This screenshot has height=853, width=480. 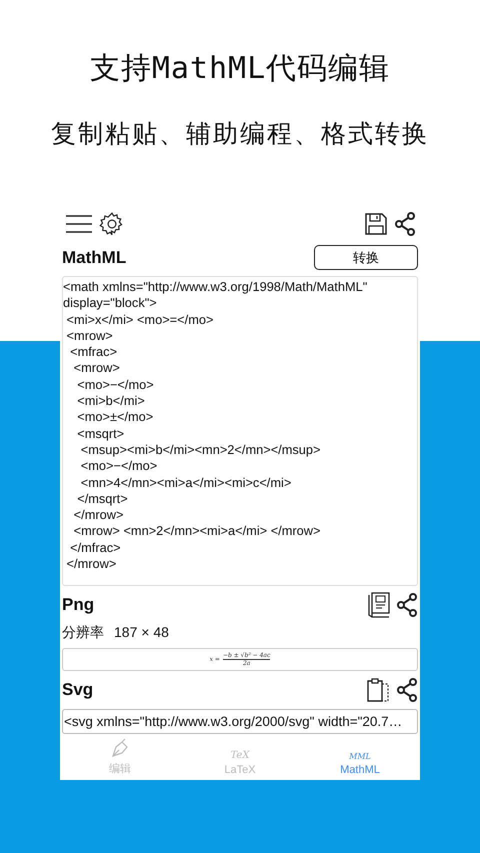 I want to click on code-line: <mfrac>, so click(x=93, y=352).